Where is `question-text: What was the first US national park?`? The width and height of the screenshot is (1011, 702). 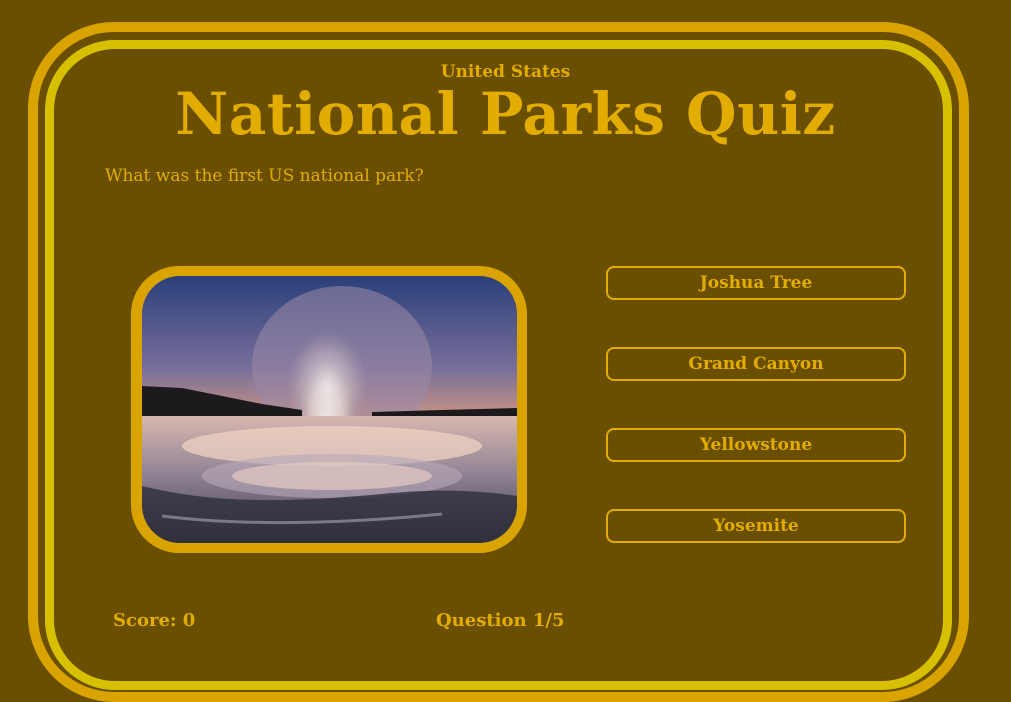
question-text: What was the first US national park? is located at coordinates (264, 176).